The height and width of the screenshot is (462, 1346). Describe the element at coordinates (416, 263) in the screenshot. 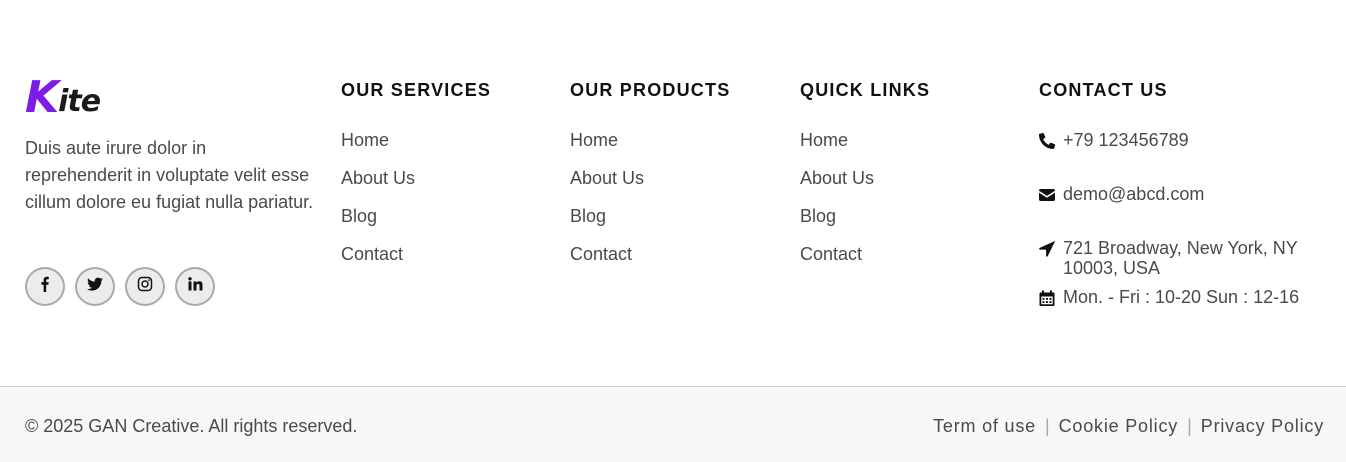

I see `services-link-item: Contact` at that location.